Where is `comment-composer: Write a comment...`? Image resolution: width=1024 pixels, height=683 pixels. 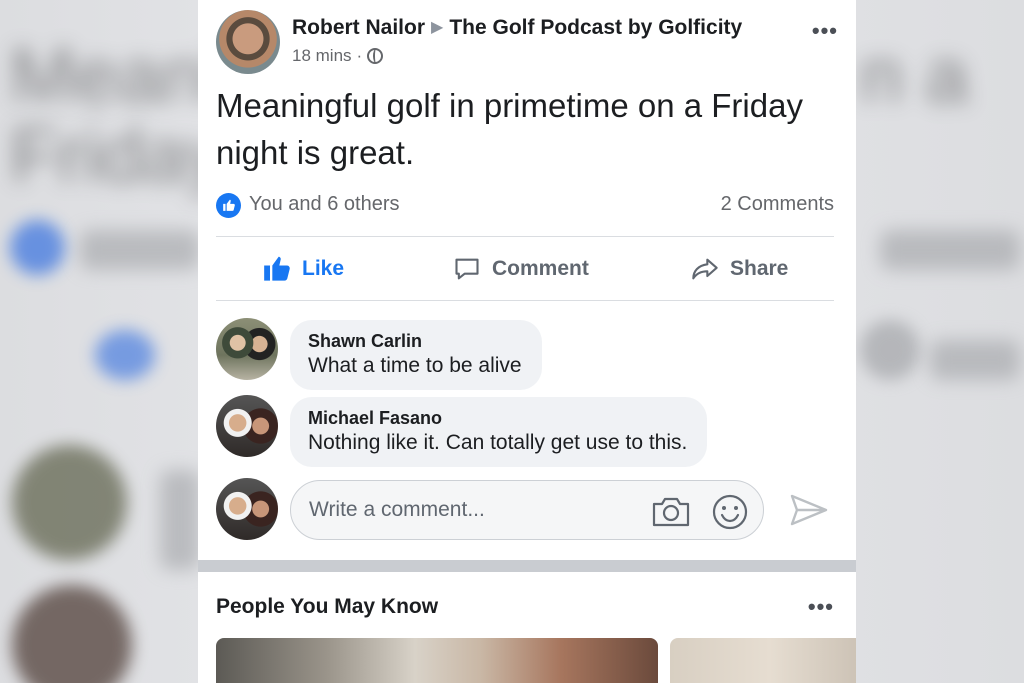
comment-composer: Write a comment... is located at coordinates (526, 510).